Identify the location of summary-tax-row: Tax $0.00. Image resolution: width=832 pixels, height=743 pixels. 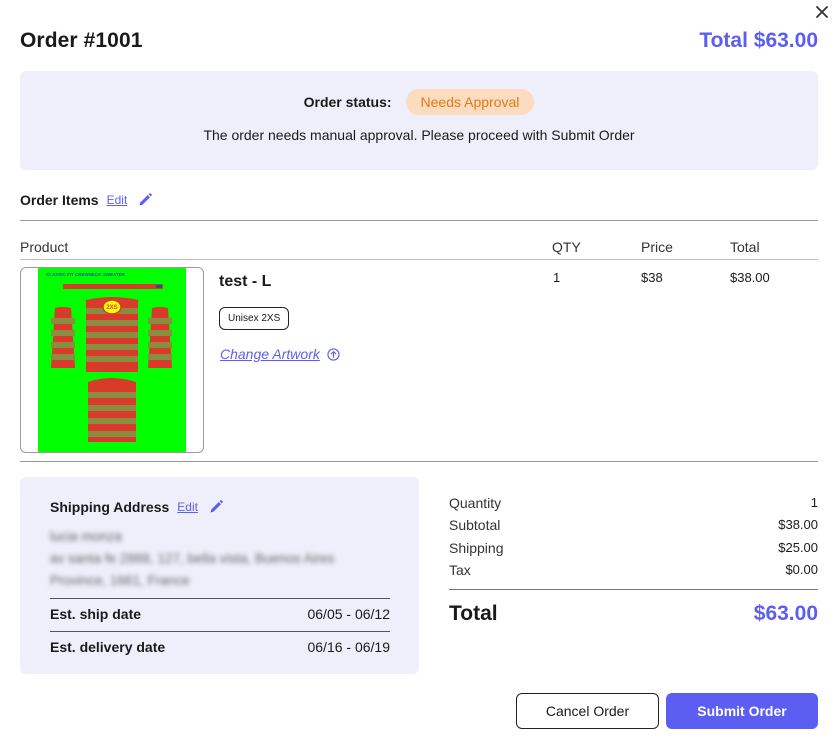
(633, 570).